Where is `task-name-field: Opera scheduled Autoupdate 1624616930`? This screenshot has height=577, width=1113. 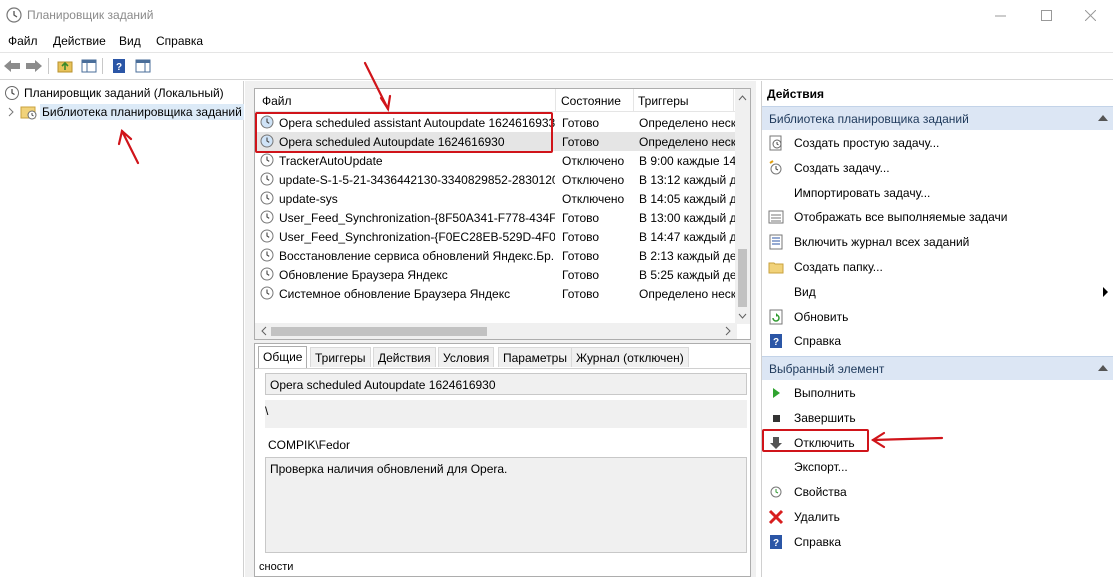
task-name-field: Opera scheduled Autoupdate 1624616930 is located at coordinates (506, 384).